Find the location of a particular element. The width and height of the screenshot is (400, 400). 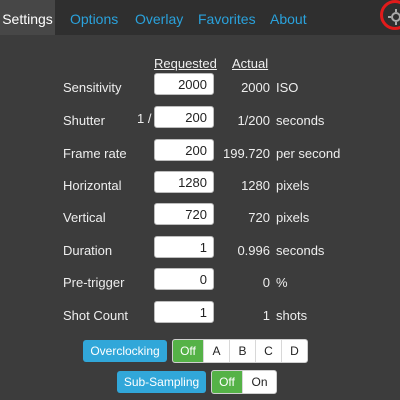

highlight-circle is located at coordinates (390, 15).